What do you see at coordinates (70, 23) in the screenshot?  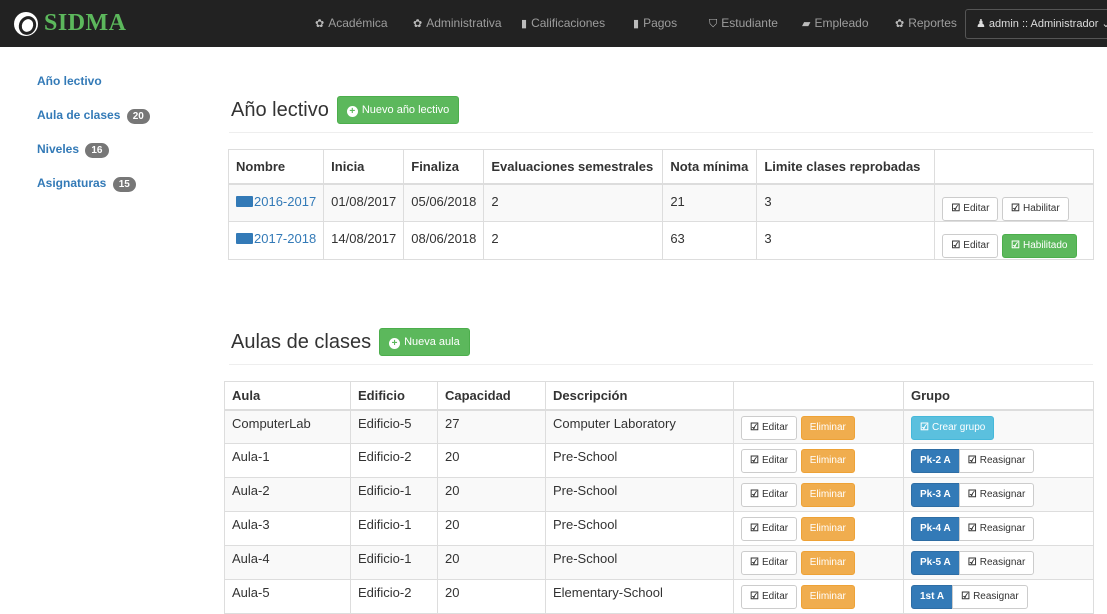 I see `brand: SIDMA` at bounding box center [70, 23].